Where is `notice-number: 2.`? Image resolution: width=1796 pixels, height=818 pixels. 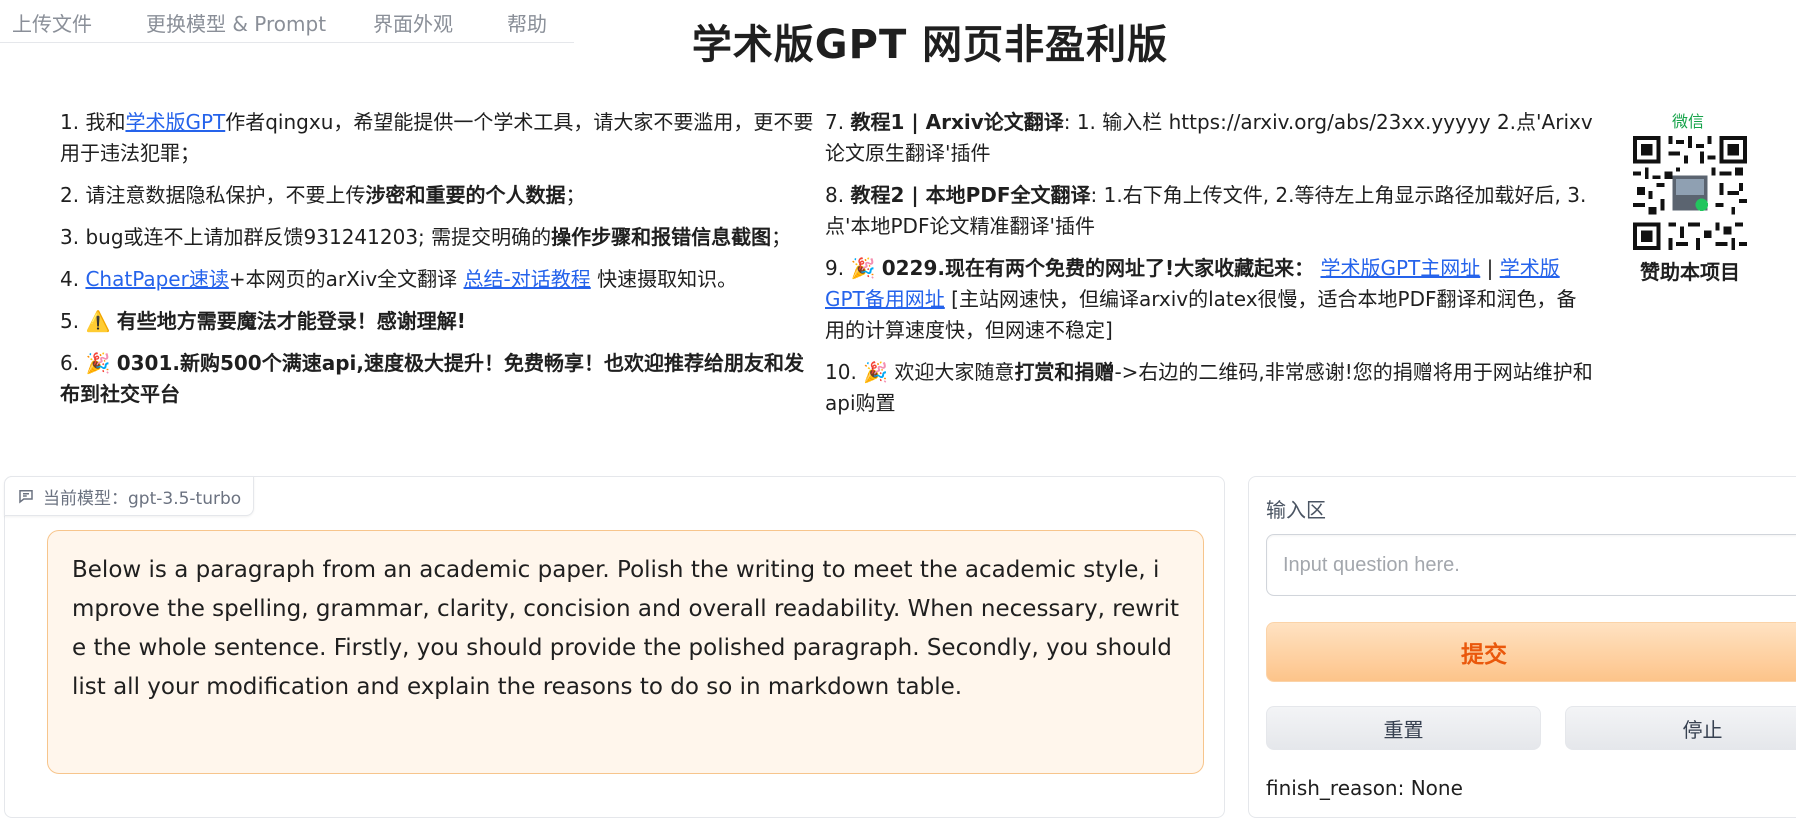
notice-number: 2. is located at coordinates (70, 195).